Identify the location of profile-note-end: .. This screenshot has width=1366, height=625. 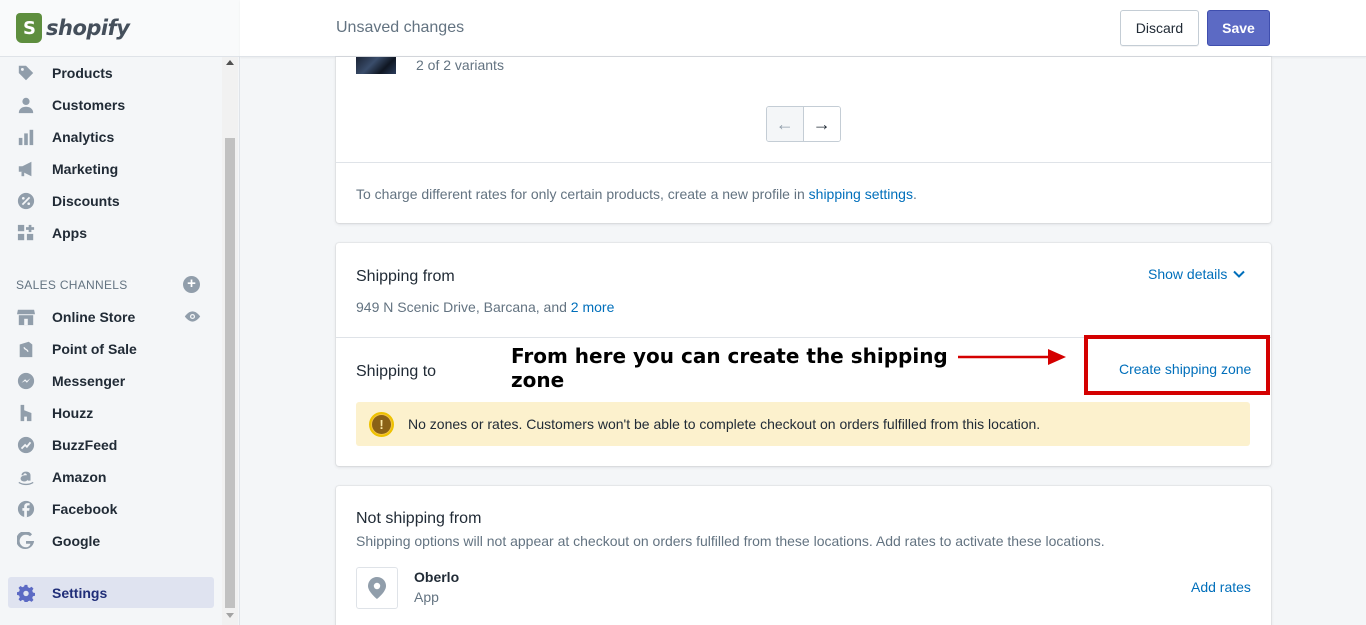
(914, 194).